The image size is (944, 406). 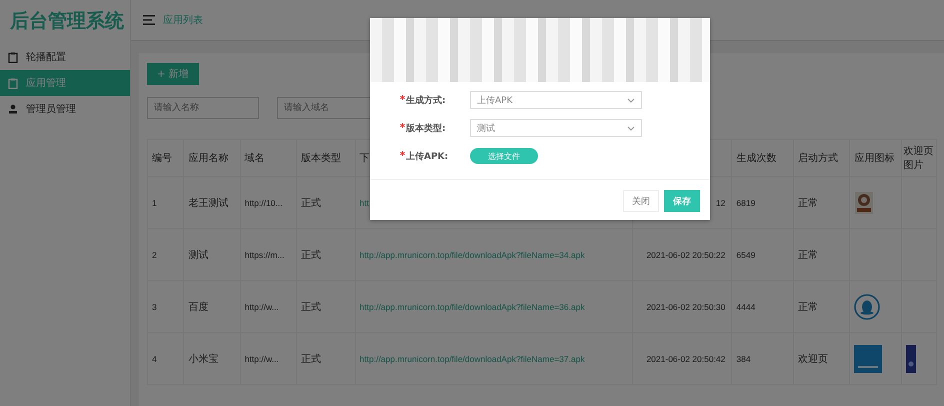 What do you see at coordinates (721, 203) in the screenshot?
I see `table-cell: 12` at bounding box center [721, 203].